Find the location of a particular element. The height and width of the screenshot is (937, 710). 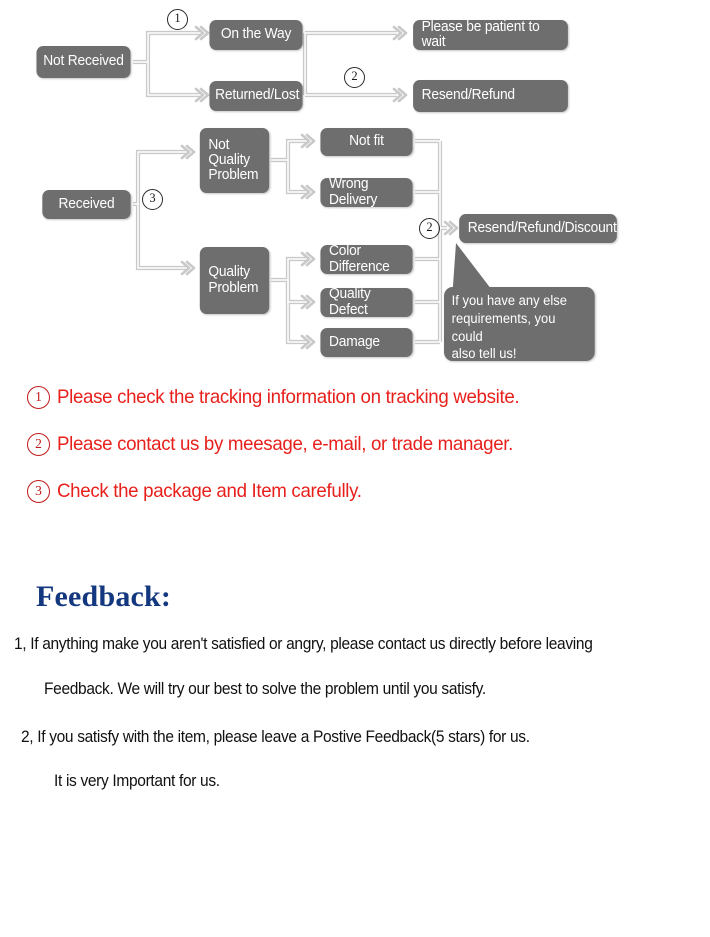

node-not-received: Not Received is located at coordinates (83, 62).